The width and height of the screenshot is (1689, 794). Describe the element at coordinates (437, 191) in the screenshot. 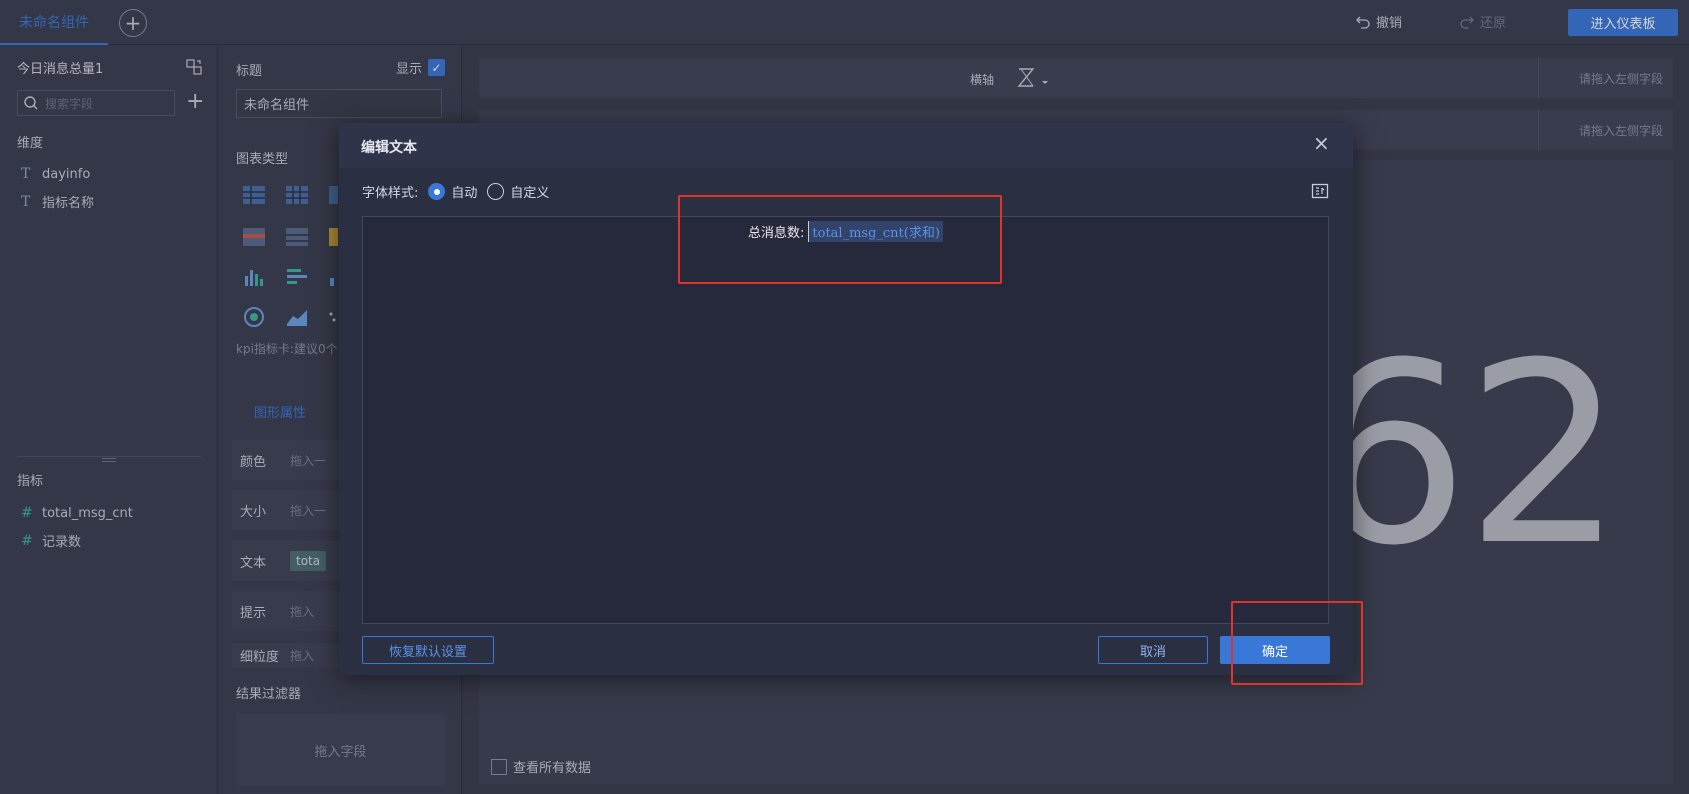

I see `radio-selected-icon` at that location.